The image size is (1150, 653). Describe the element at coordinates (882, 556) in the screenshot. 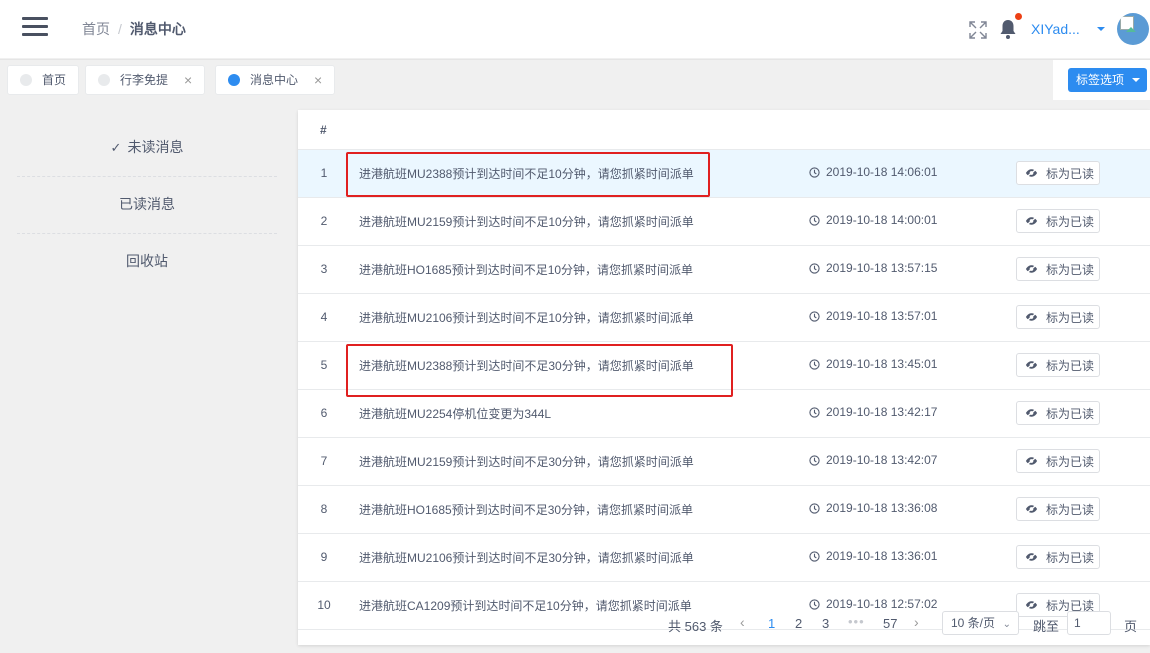

I see `row-time-value: 2019-10-18 13:36:01` at that location.